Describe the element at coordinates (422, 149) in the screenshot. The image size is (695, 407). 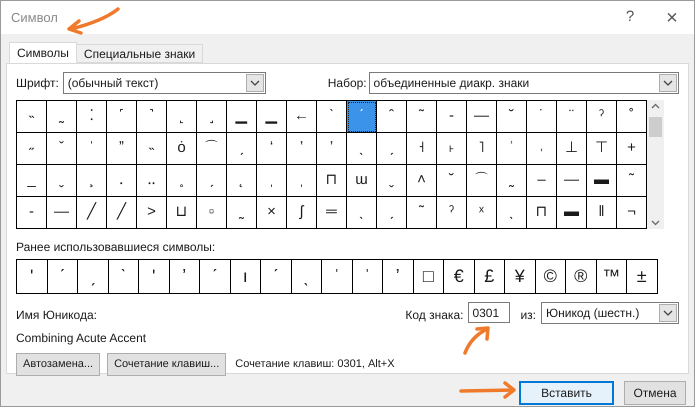
I see `symbol-cell: ˧` at that location.